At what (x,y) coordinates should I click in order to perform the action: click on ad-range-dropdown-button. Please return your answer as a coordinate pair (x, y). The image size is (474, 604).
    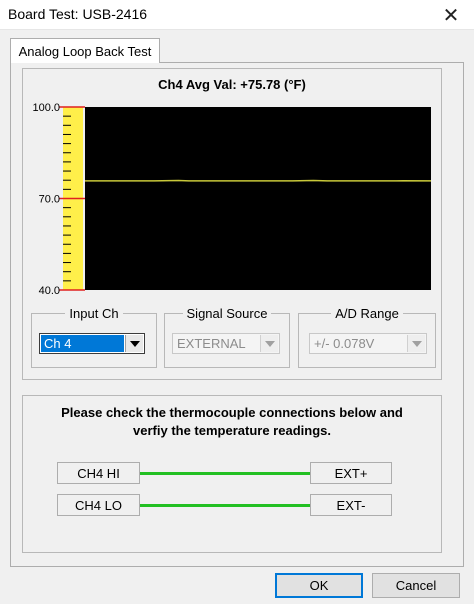
    Looking at the image, I should click on (416, 343).